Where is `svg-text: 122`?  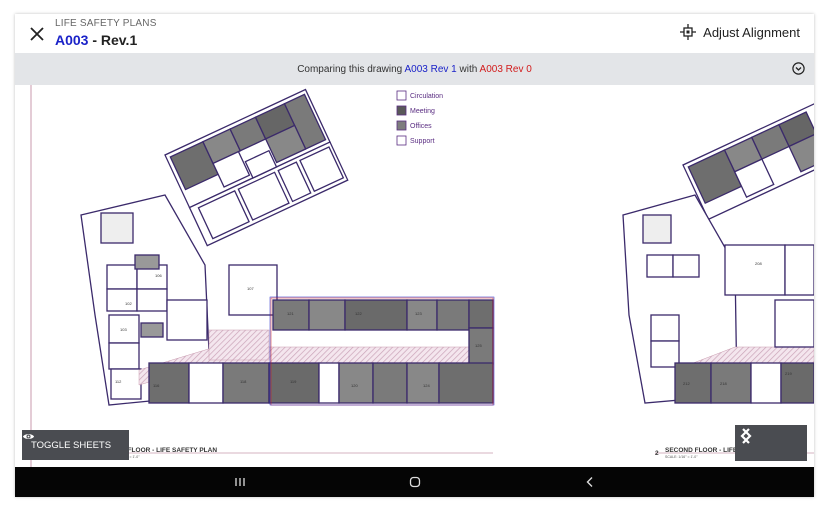 svg-text: 122 is located at coordinates (358, 313).